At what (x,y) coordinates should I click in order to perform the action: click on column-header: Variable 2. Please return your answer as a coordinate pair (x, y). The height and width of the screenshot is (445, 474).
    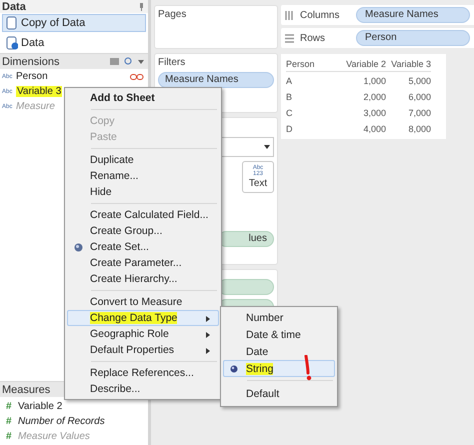
    Looking at the image, I should click on (362, 64).